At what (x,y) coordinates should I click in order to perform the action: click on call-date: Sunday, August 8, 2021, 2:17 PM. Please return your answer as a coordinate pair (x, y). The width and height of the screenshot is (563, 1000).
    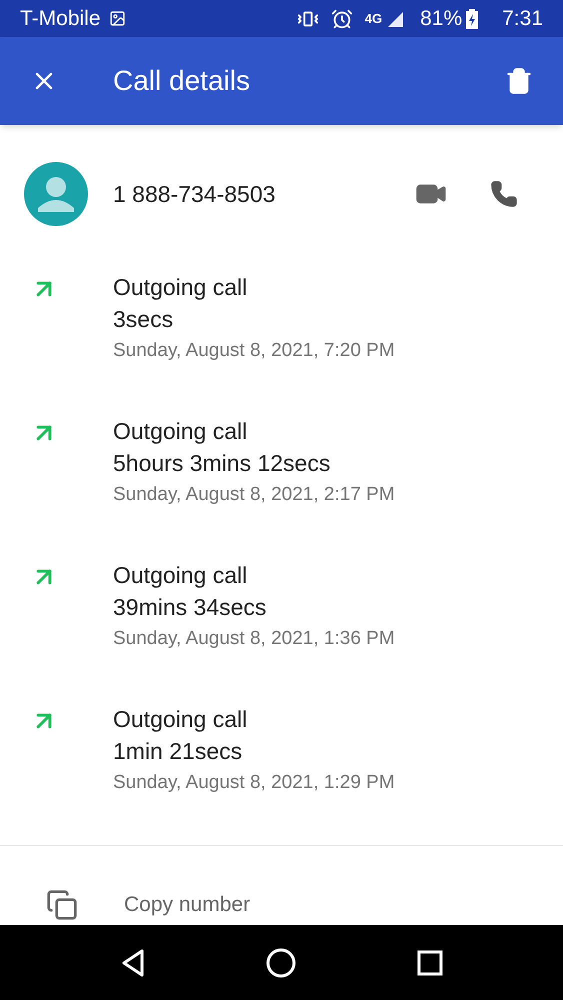
    Looking at the image, I should click on (254, 495).